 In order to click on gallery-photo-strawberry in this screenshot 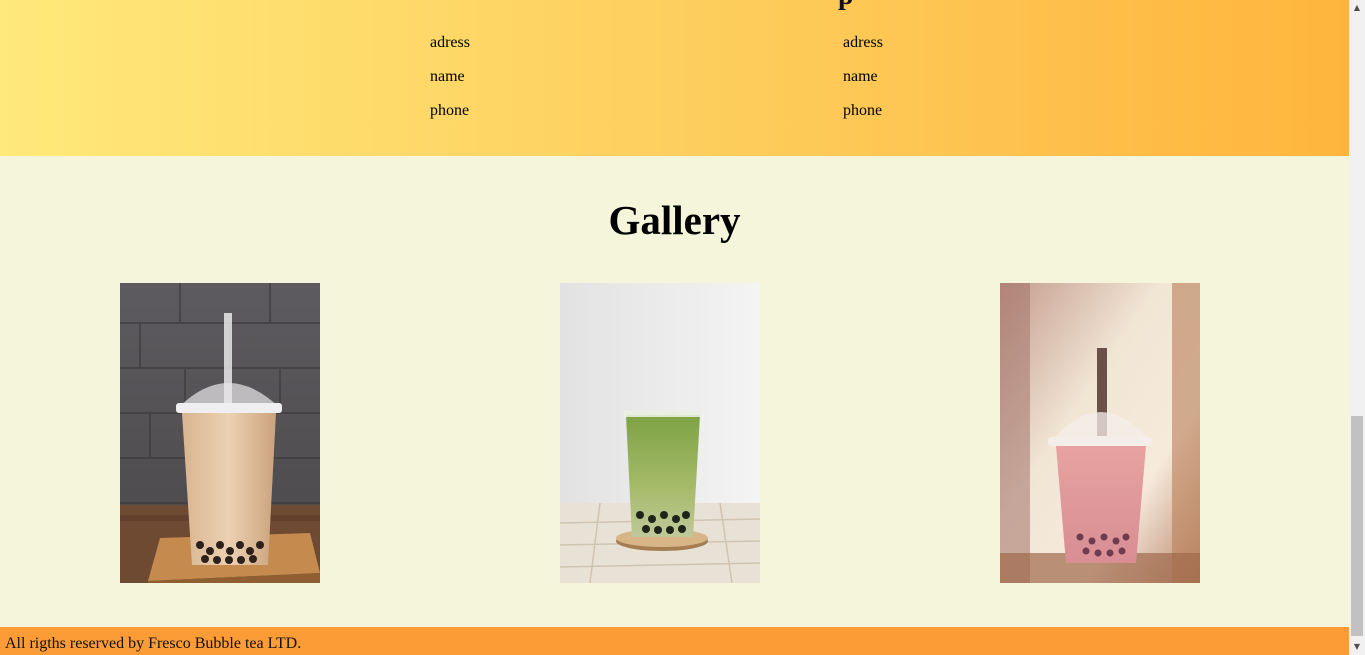, I will do `click(1100, 433)`.